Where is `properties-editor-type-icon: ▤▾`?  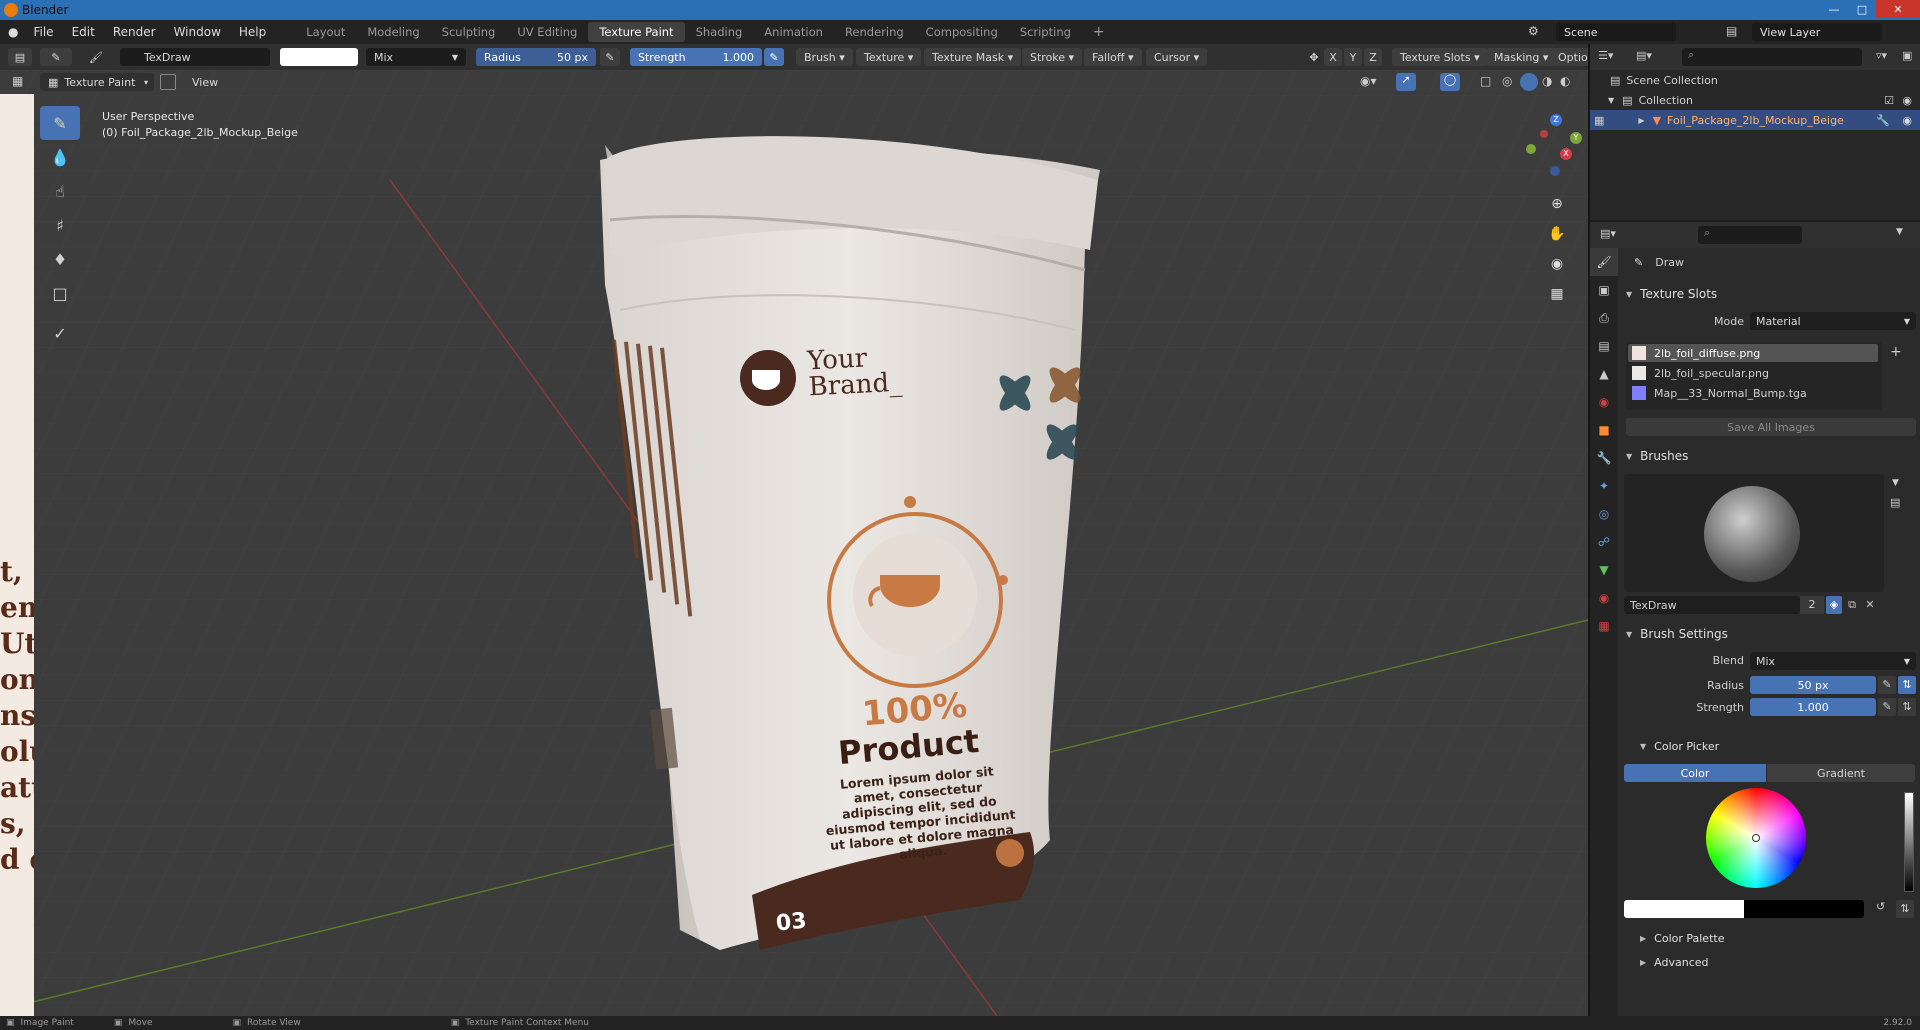 properties-editor-type-icon: ▤▾ is located at coordinates (1608, 233).